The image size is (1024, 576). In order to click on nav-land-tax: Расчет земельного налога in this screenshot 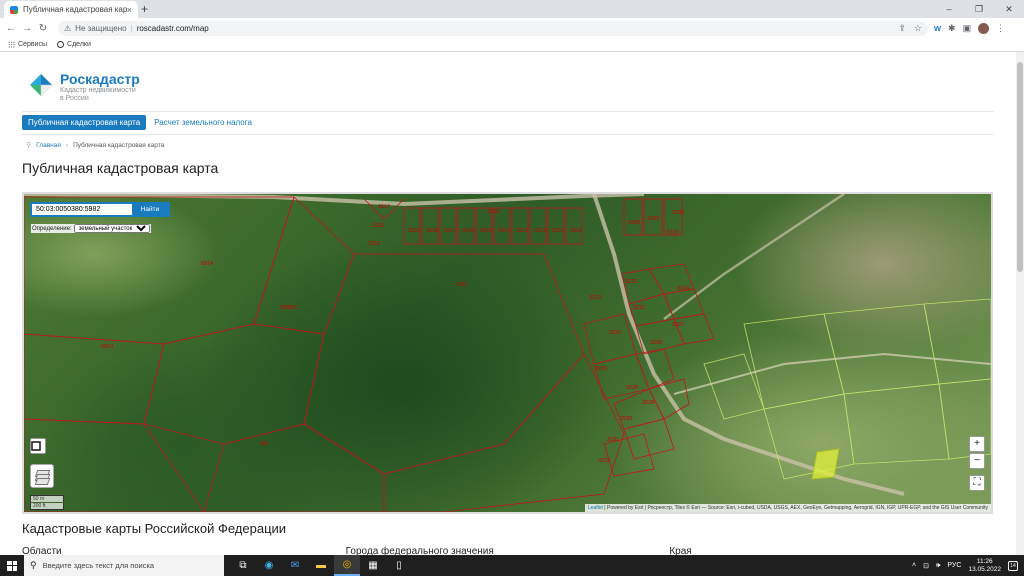, I will do `click(203, 122)`.